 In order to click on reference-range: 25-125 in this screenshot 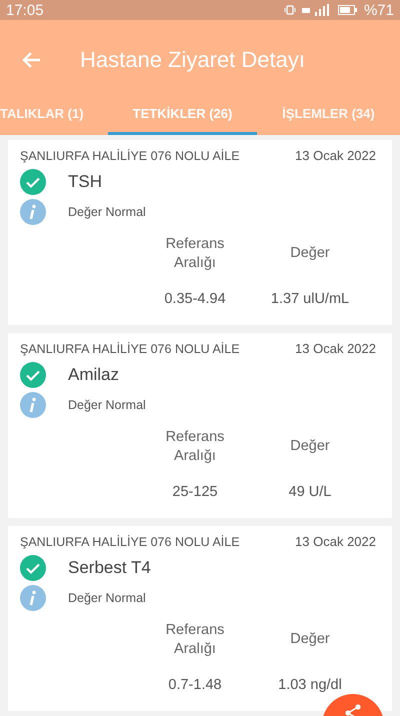, I will do `click(195, 492)`.